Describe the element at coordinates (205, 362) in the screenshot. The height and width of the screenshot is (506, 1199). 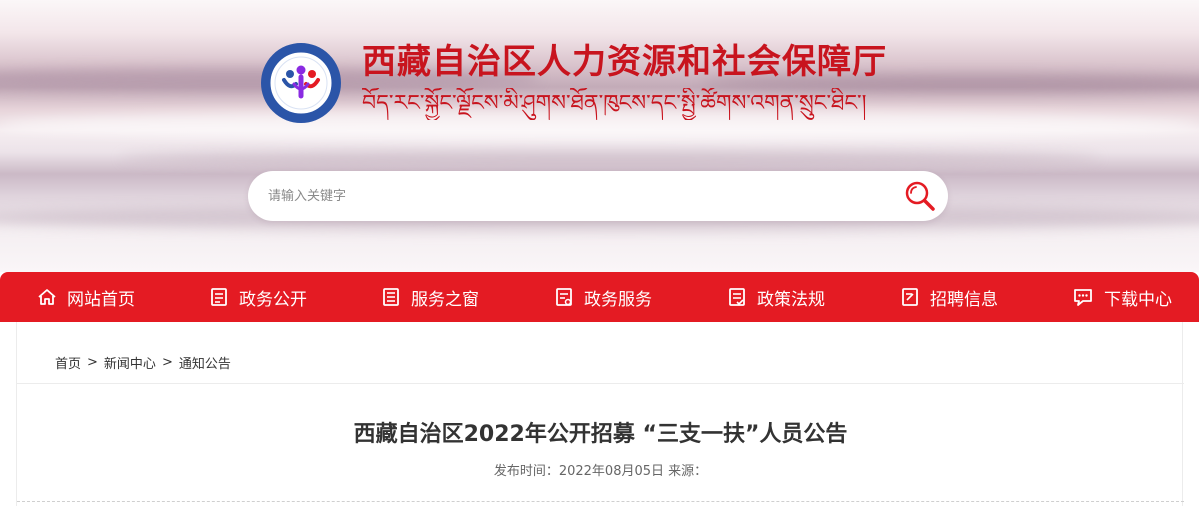
I see `breadcrumb-notices: 通知公告` at that location.